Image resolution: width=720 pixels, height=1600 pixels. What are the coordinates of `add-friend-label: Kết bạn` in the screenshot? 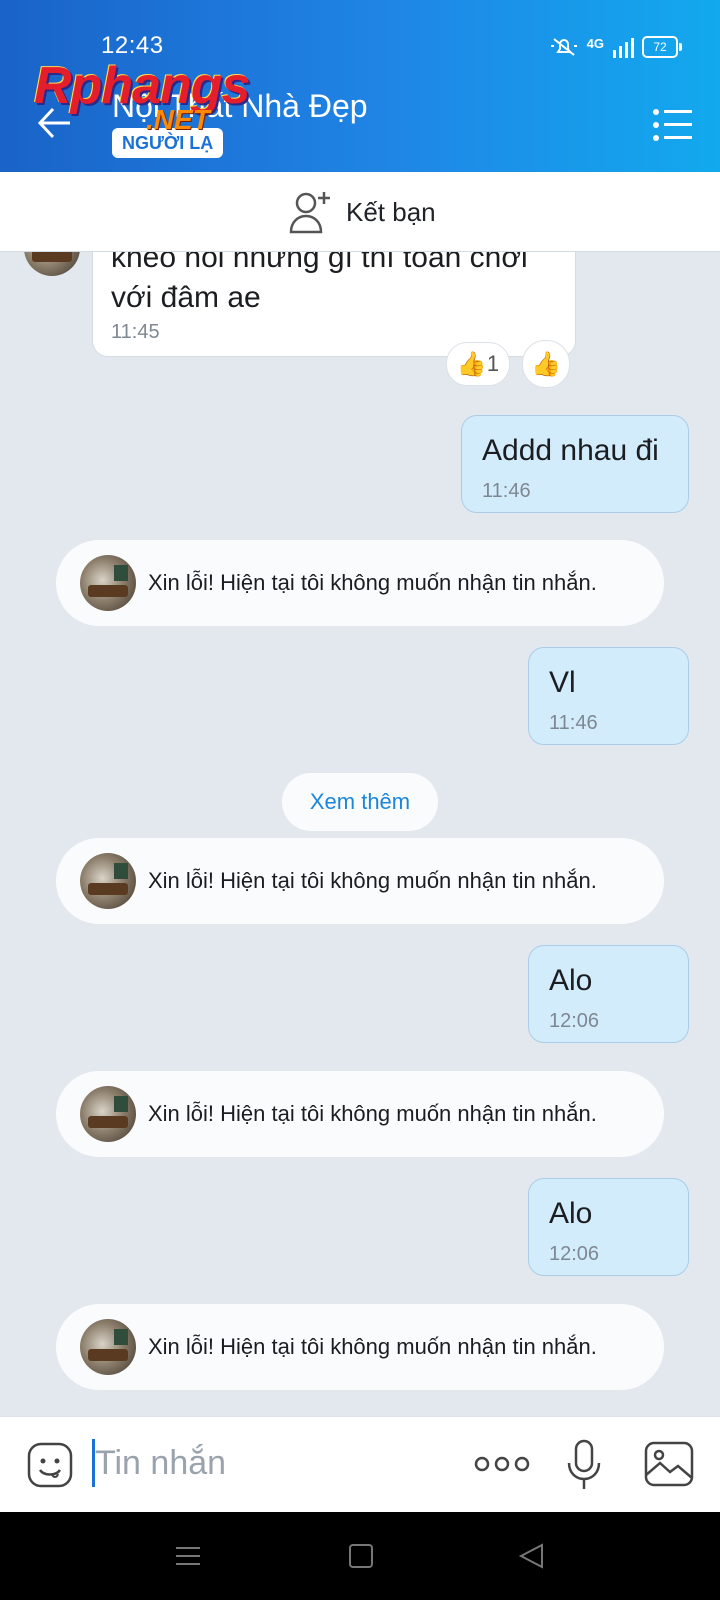 It's located at (391, 211).